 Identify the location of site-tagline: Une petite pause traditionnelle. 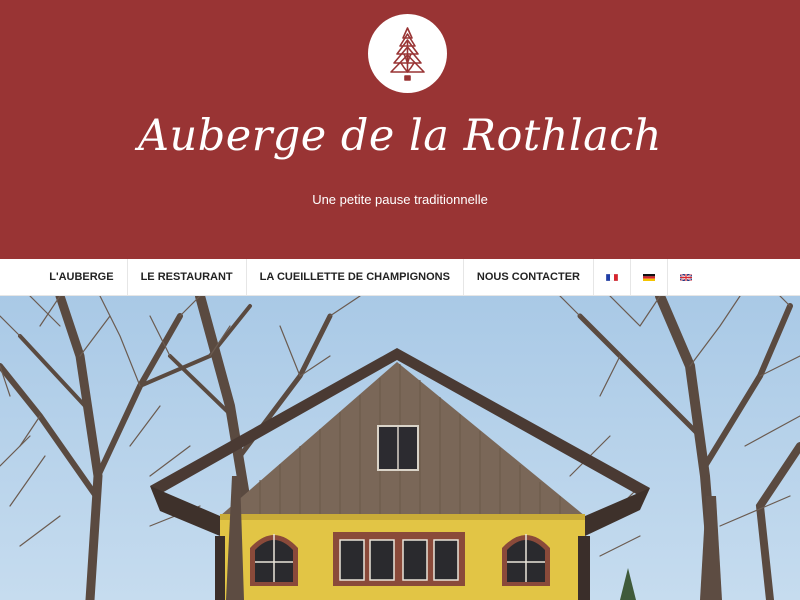
(400, 199).